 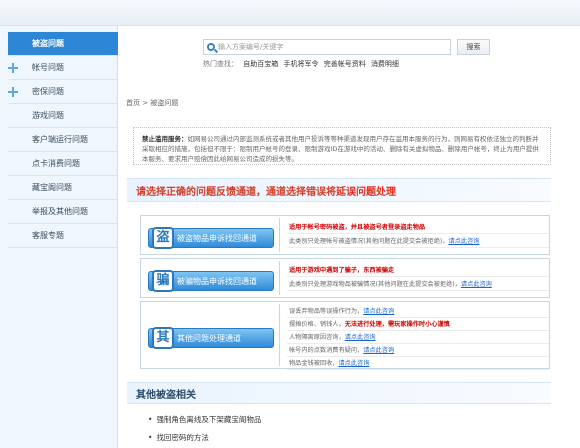 What do you see at coordinates (48, 91) in the screenshot?
I see `sidebar-item-label: 密保问题` at bounding box center [48, 91].